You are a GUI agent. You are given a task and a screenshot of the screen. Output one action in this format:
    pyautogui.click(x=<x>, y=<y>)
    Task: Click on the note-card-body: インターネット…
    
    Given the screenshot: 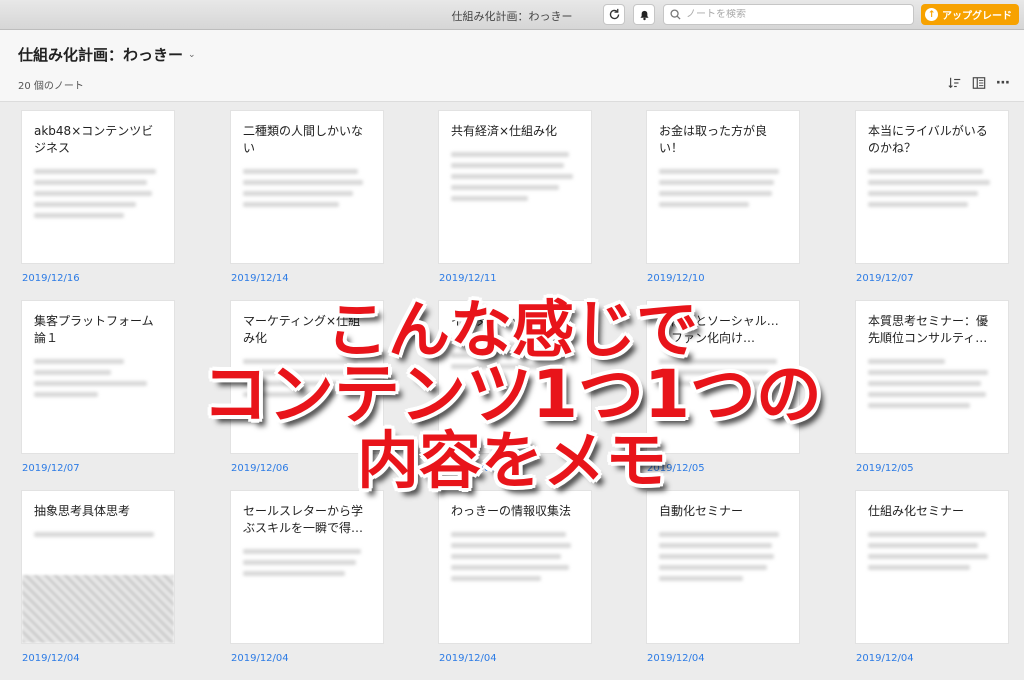 What is the action you would take?
    pyautogui.click(x=515, y=377)
    